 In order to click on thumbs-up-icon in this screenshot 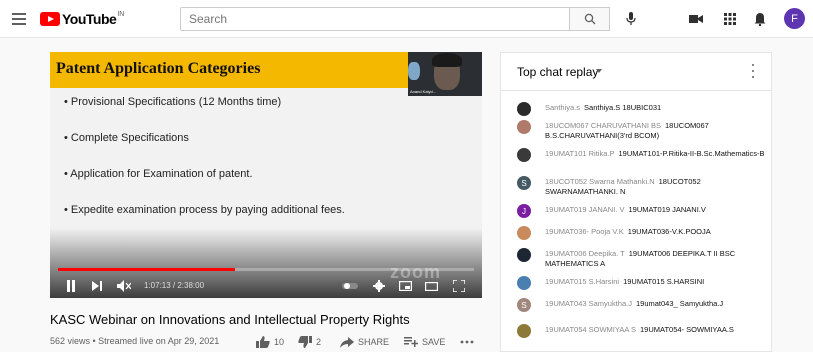, I will do `click(263, 342)`.